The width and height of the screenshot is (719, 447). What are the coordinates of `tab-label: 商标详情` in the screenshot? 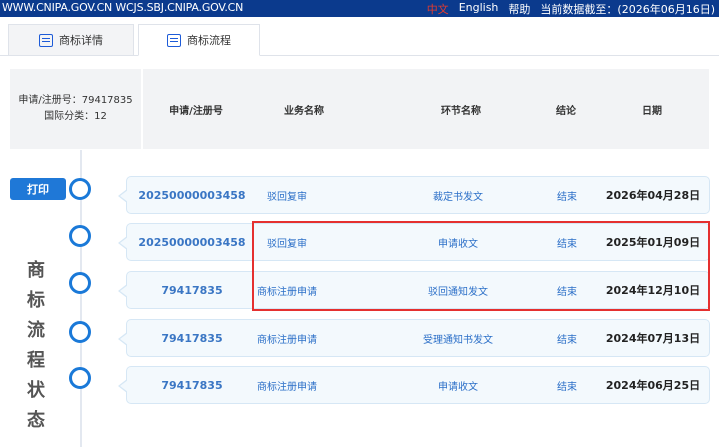 It's located at (81, 40).